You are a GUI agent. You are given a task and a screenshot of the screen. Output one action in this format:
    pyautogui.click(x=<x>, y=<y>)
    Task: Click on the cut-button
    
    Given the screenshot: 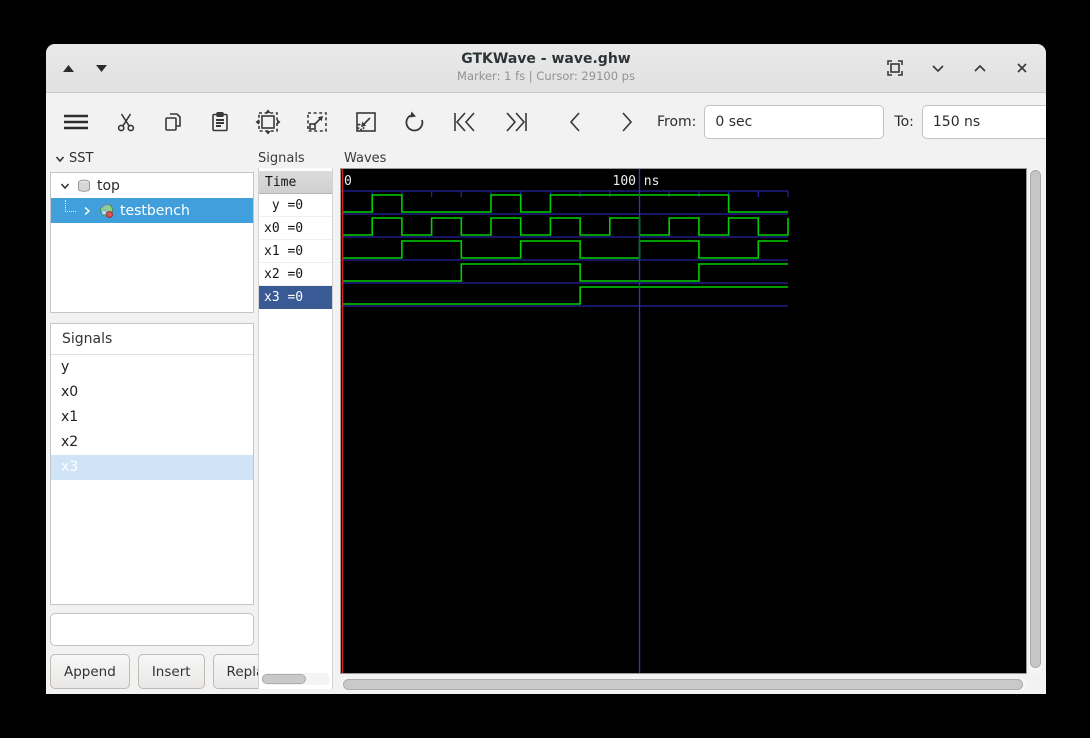 What is the action you would take?
    pyautogui.click(x=126, y=122)
    